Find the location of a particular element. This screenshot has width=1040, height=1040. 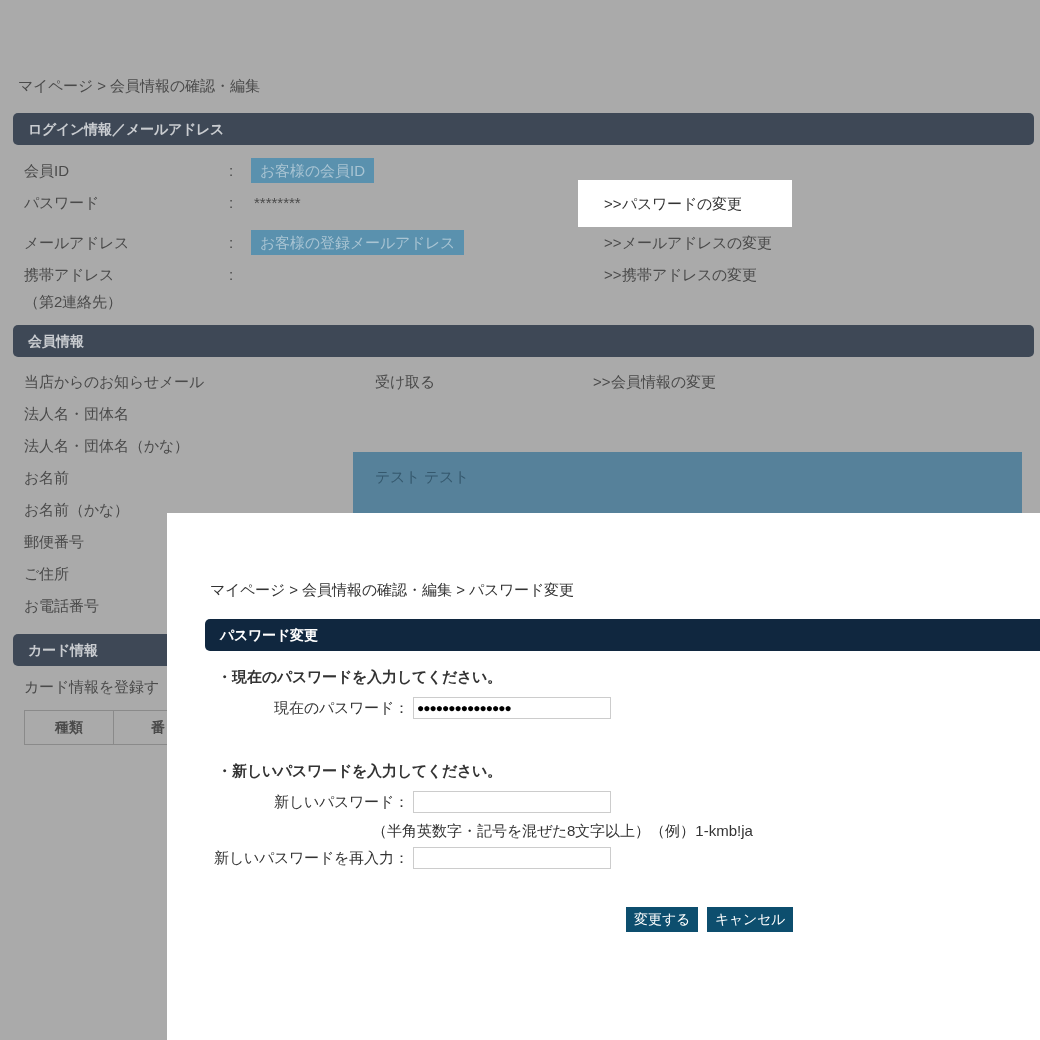

change-link: >>パスワードの変更 is located at coordinates (685, 203).